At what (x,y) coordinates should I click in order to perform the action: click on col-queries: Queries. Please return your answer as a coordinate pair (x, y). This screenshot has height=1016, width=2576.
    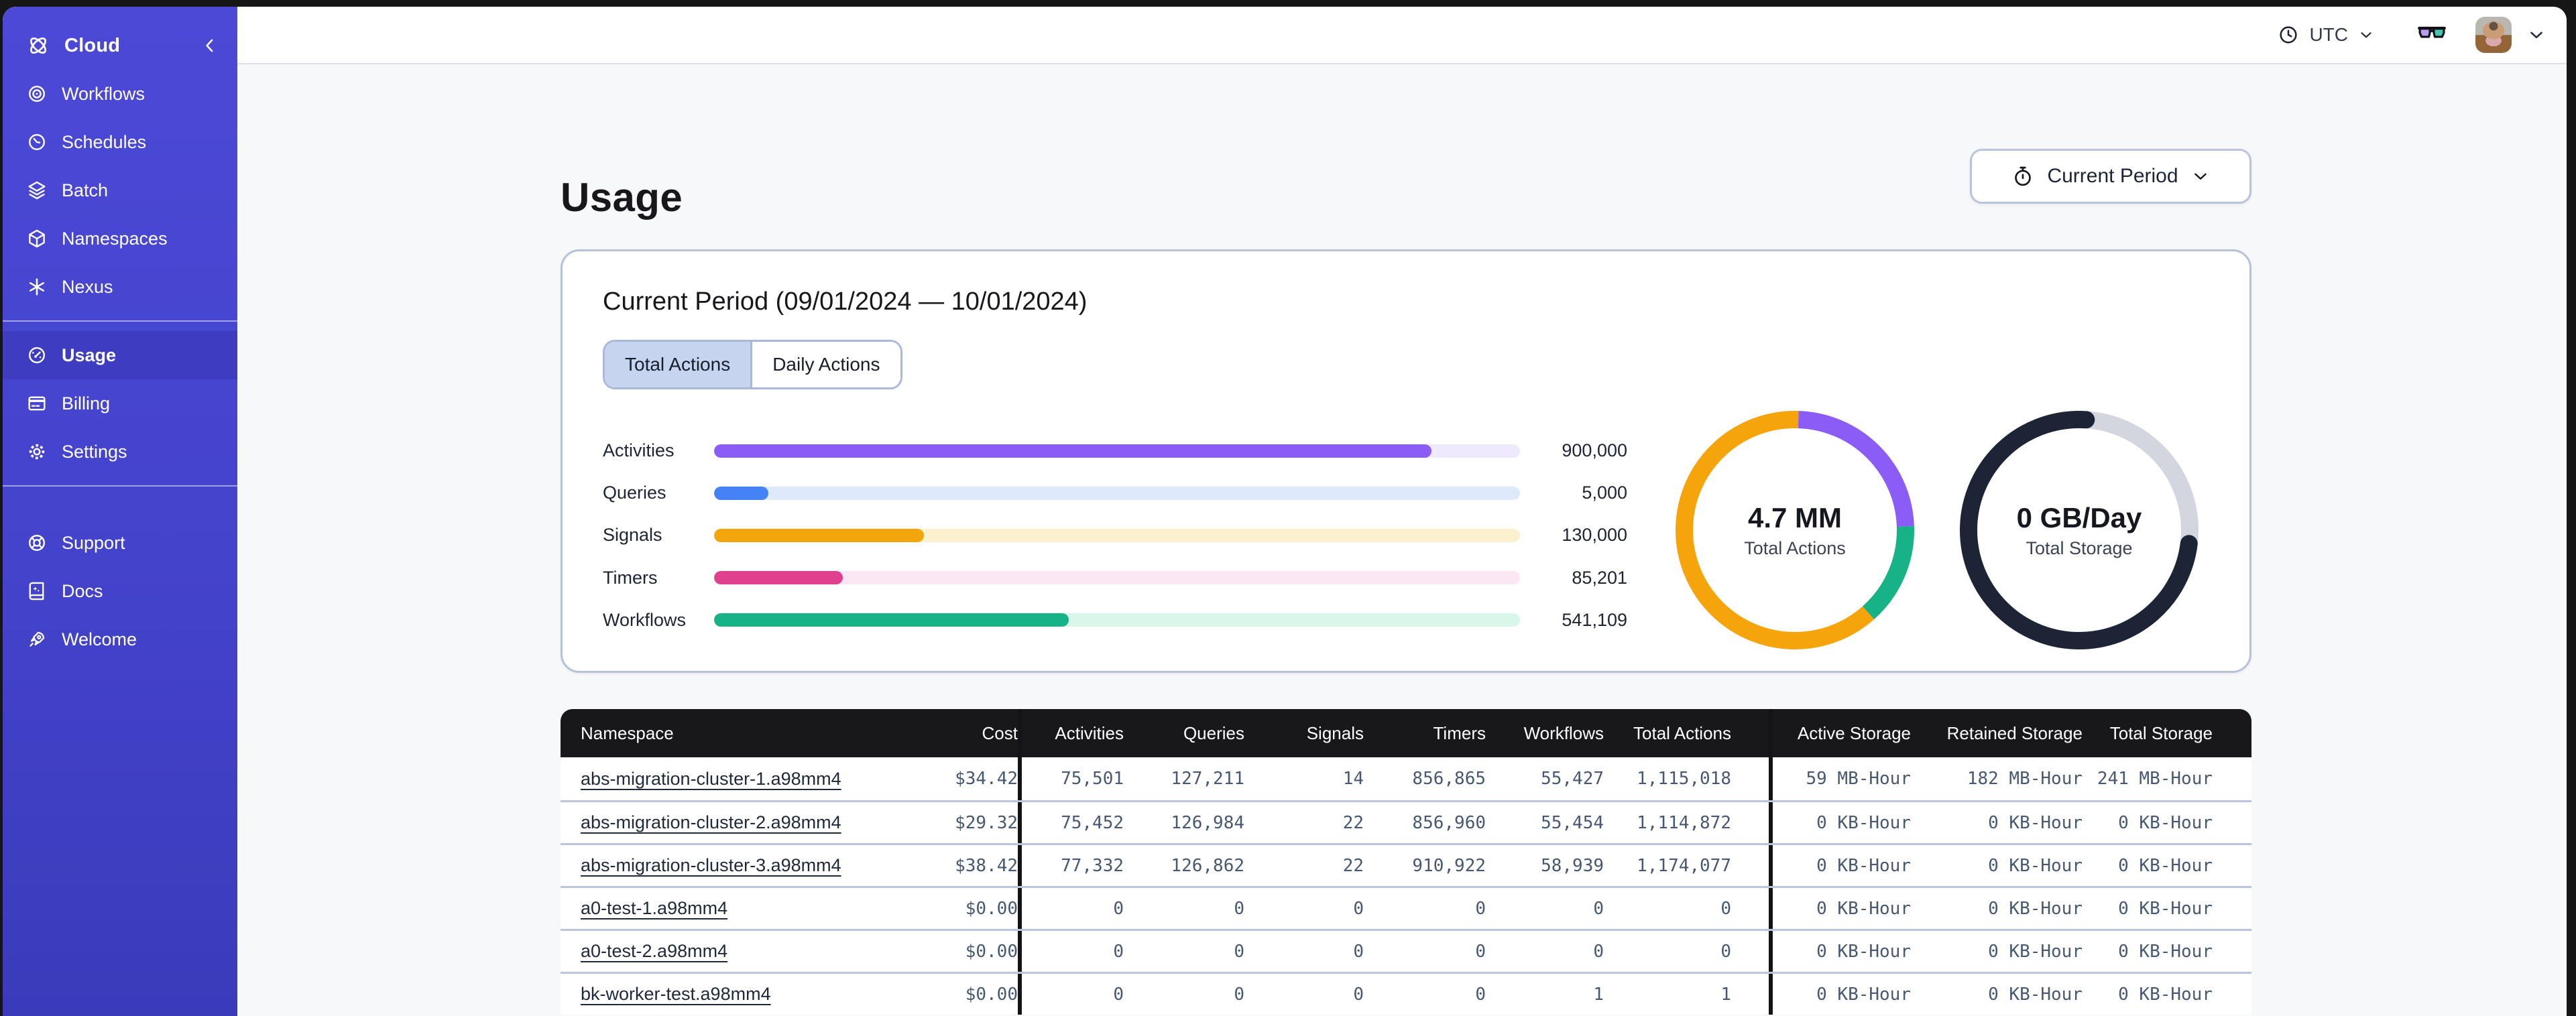
    Looking at the image, I should click on (1213, 732).